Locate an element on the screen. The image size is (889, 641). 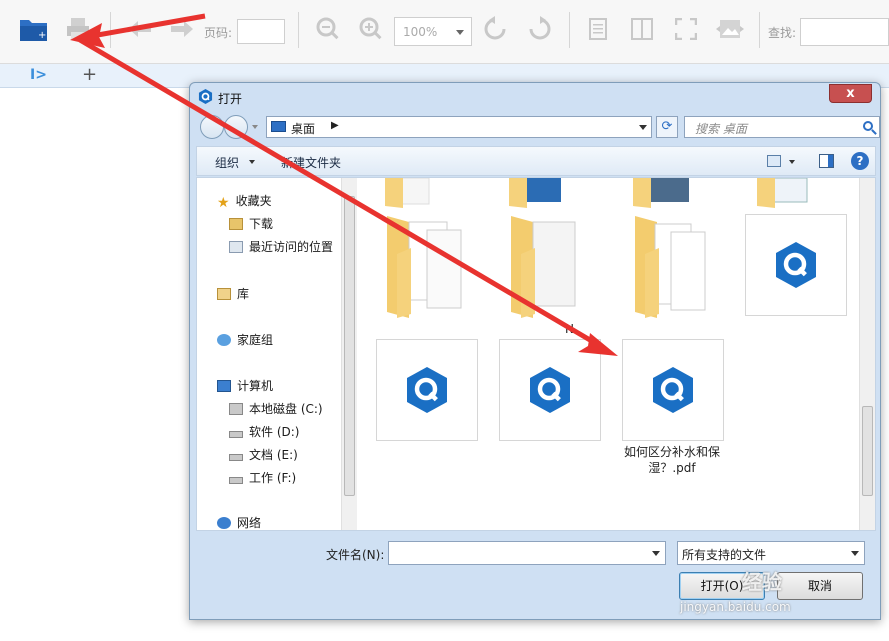
nav-label: 下载 is located at coordinates (261, 224).